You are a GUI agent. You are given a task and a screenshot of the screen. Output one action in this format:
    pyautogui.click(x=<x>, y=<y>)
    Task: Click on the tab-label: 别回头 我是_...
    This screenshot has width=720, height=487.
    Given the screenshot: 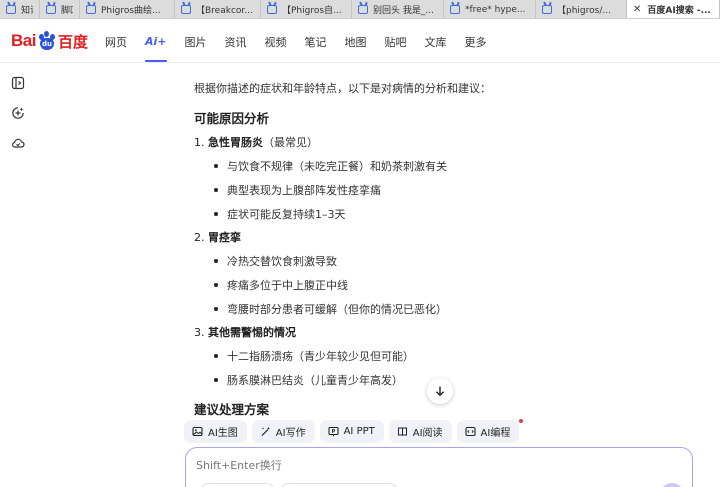 What is the action you would take?
    pyautogui.click(x=403, y=11)
    